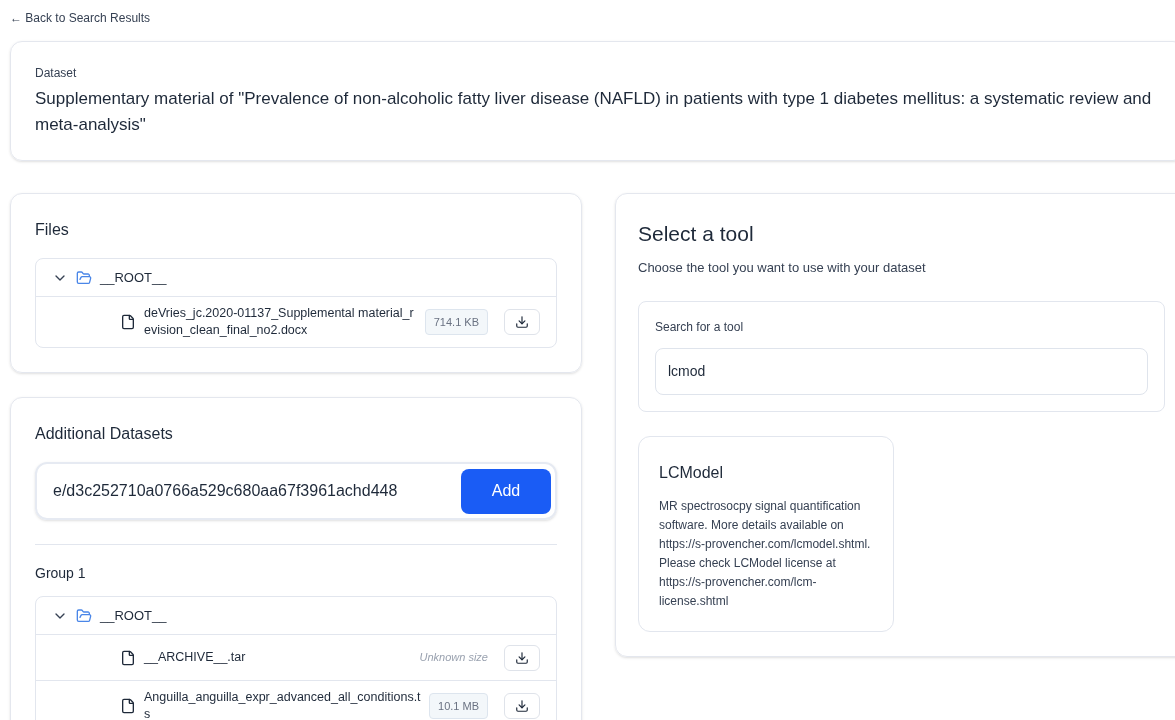 The height and width of the screenshot is (720, 1175). Describe the element at coordinates (458, 706) in the screenshot. I see `file-size: 10.1 MB` at that location.